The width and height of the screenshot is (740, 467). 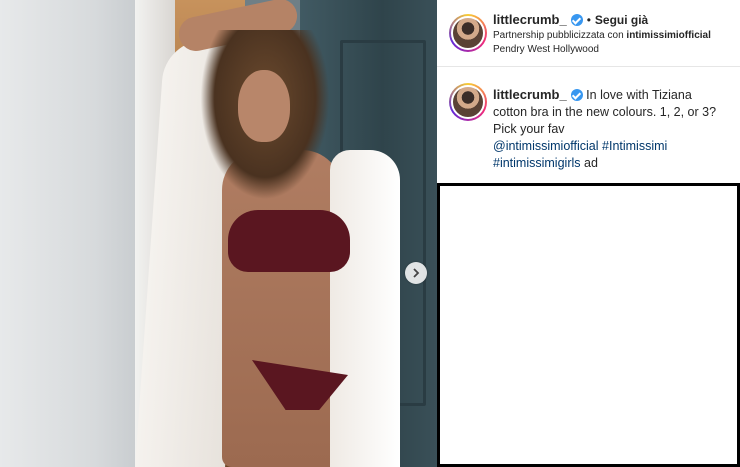 I want to click on hashtag-link: #intimissimigirls, so click(x=537, y=163).